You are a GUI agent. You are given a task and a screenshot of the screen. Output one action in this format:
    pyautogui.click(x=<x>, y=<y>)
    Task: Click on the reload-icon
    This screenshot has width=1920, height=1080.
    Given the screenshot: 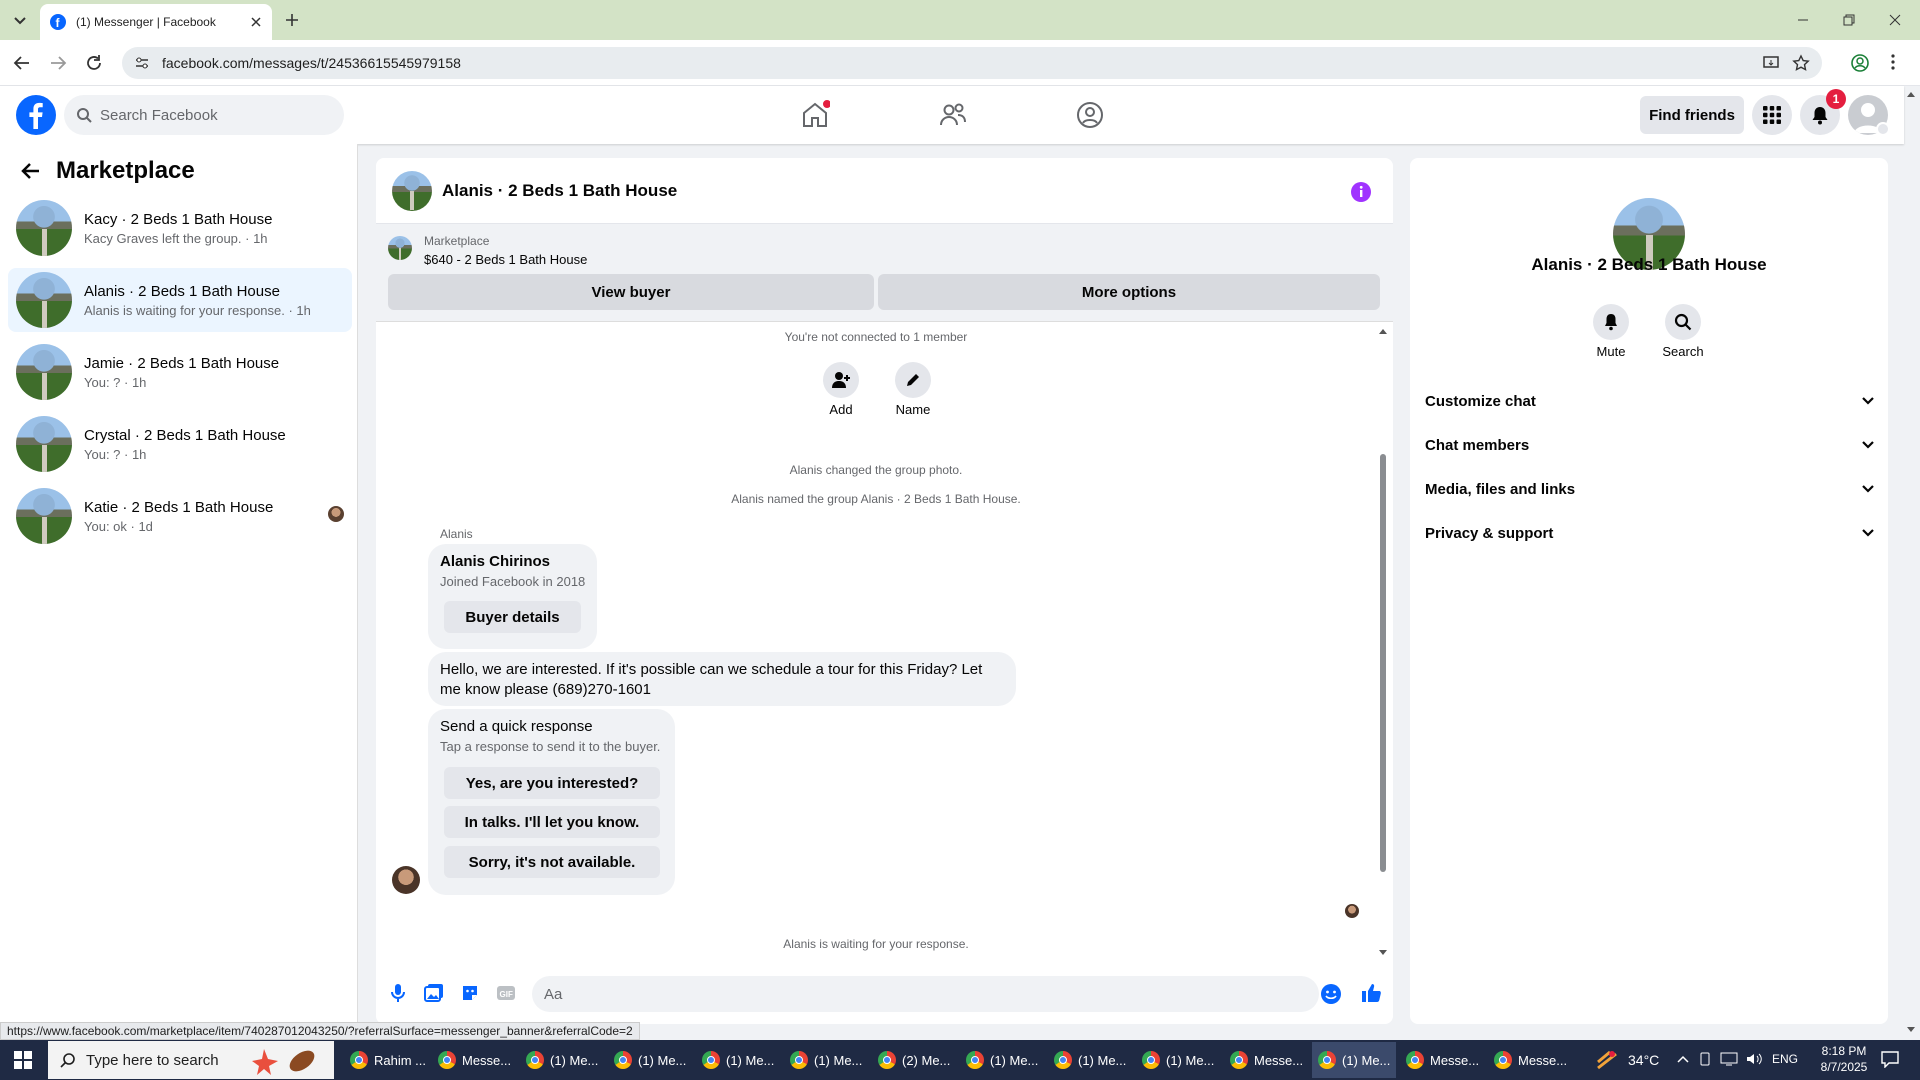 What is the action you would take?
    pyautogui.click(x=94, y=63)
    